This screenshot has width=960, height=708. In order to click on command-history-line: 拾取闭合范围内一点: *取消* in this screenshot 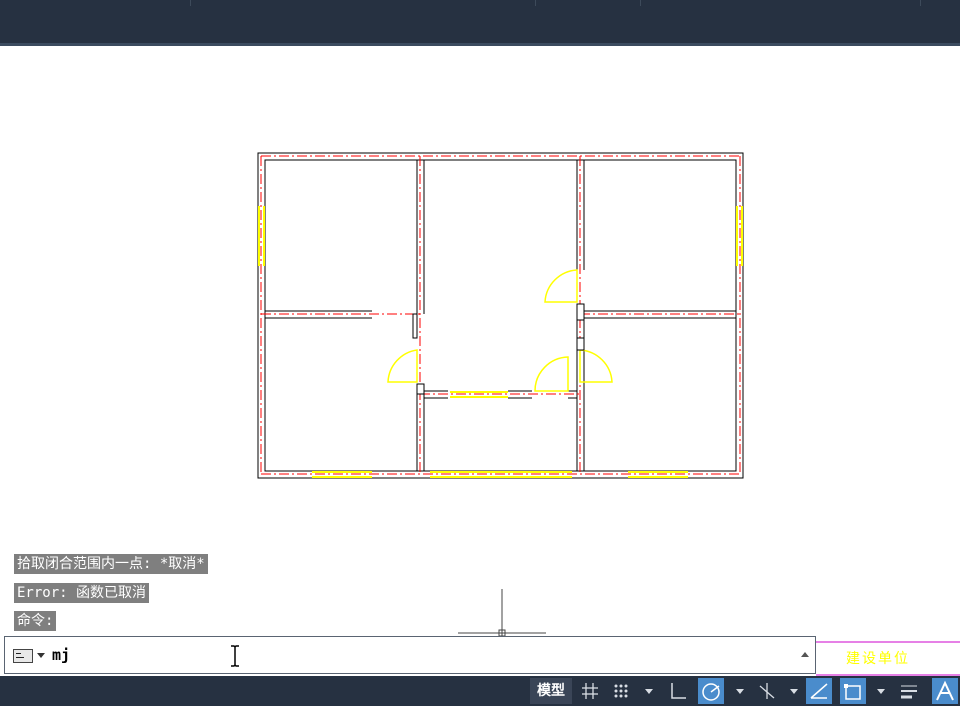, I will do `click(111, 564)`.